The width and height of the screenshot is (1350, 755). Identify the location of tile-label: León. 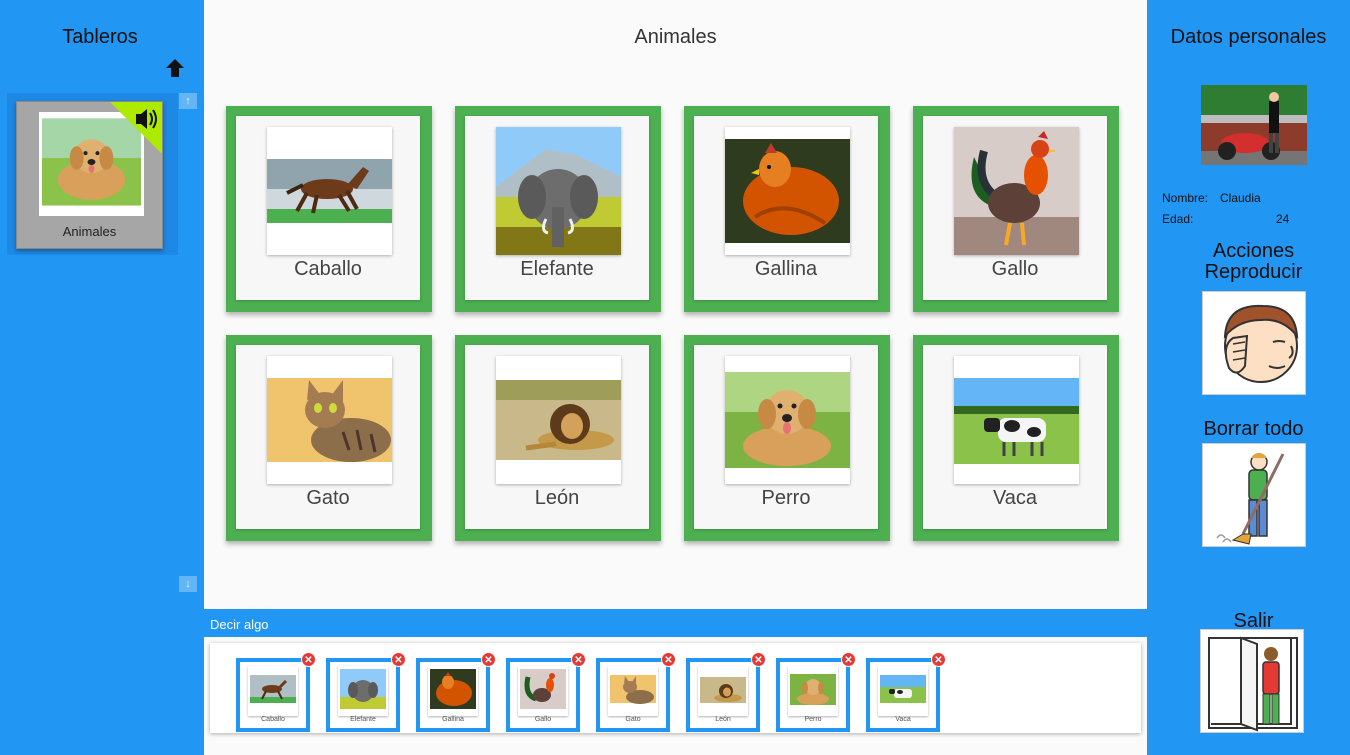
(557, 498).